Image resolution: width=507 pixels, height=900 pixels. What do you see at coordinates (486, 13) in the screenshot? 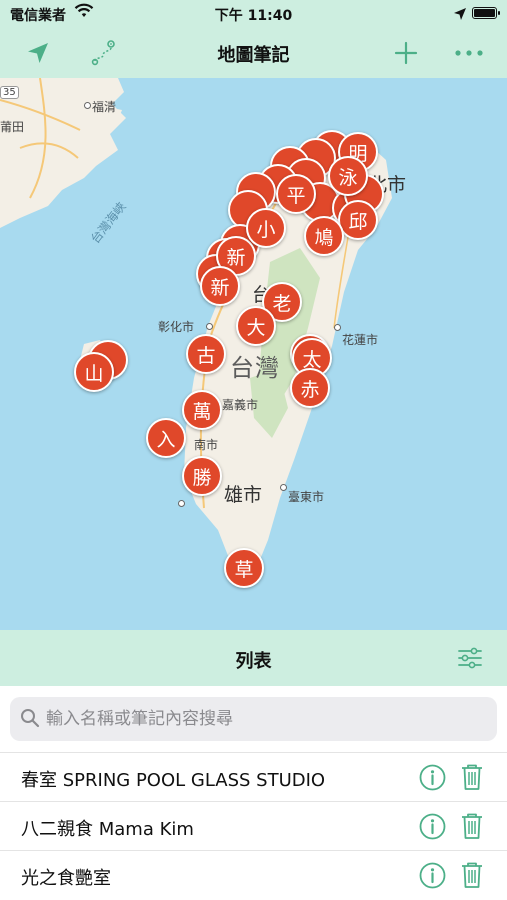
I see `battery-icon` at bounding box center [486, 13].